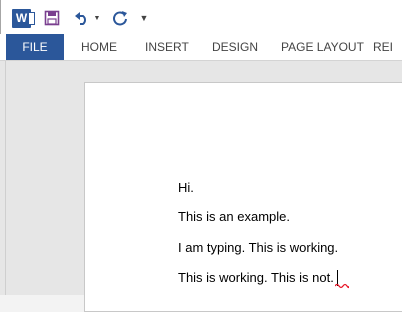 The image size is (402, 312). I want to click on ribbon-tab-bar: FILE HOME INSERT DESIGN PAGE LAYOUT REI, so click(201, 47).